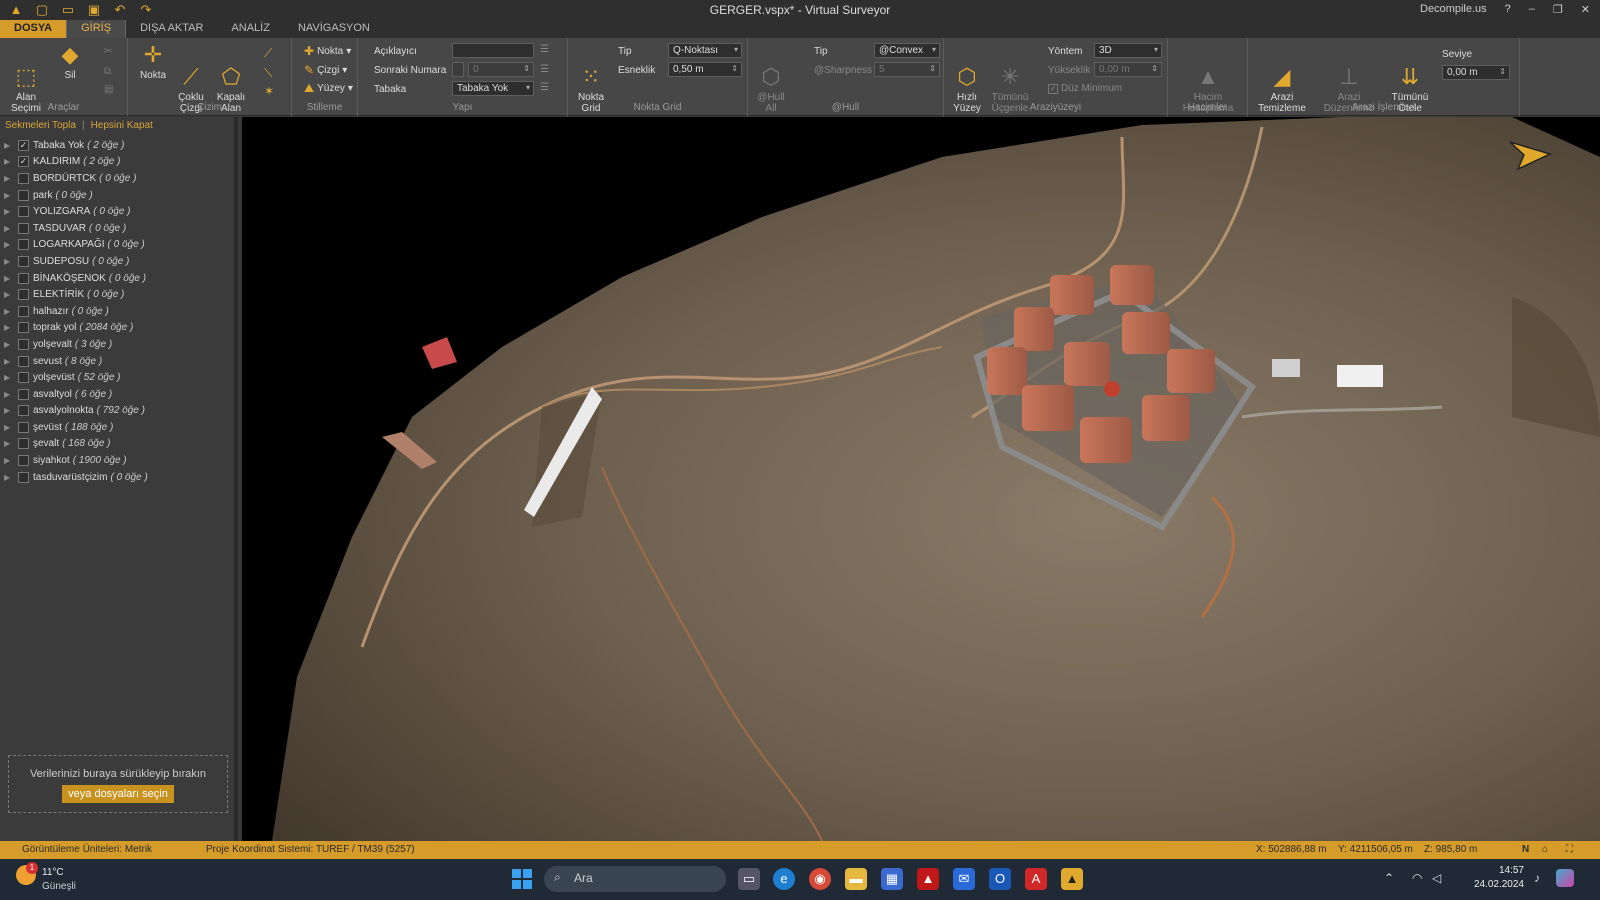 The image size is (1600, 900). Describe the element at coordinates (108, 89) in the screenshot. I see `paste-icon: ▤` at that location.